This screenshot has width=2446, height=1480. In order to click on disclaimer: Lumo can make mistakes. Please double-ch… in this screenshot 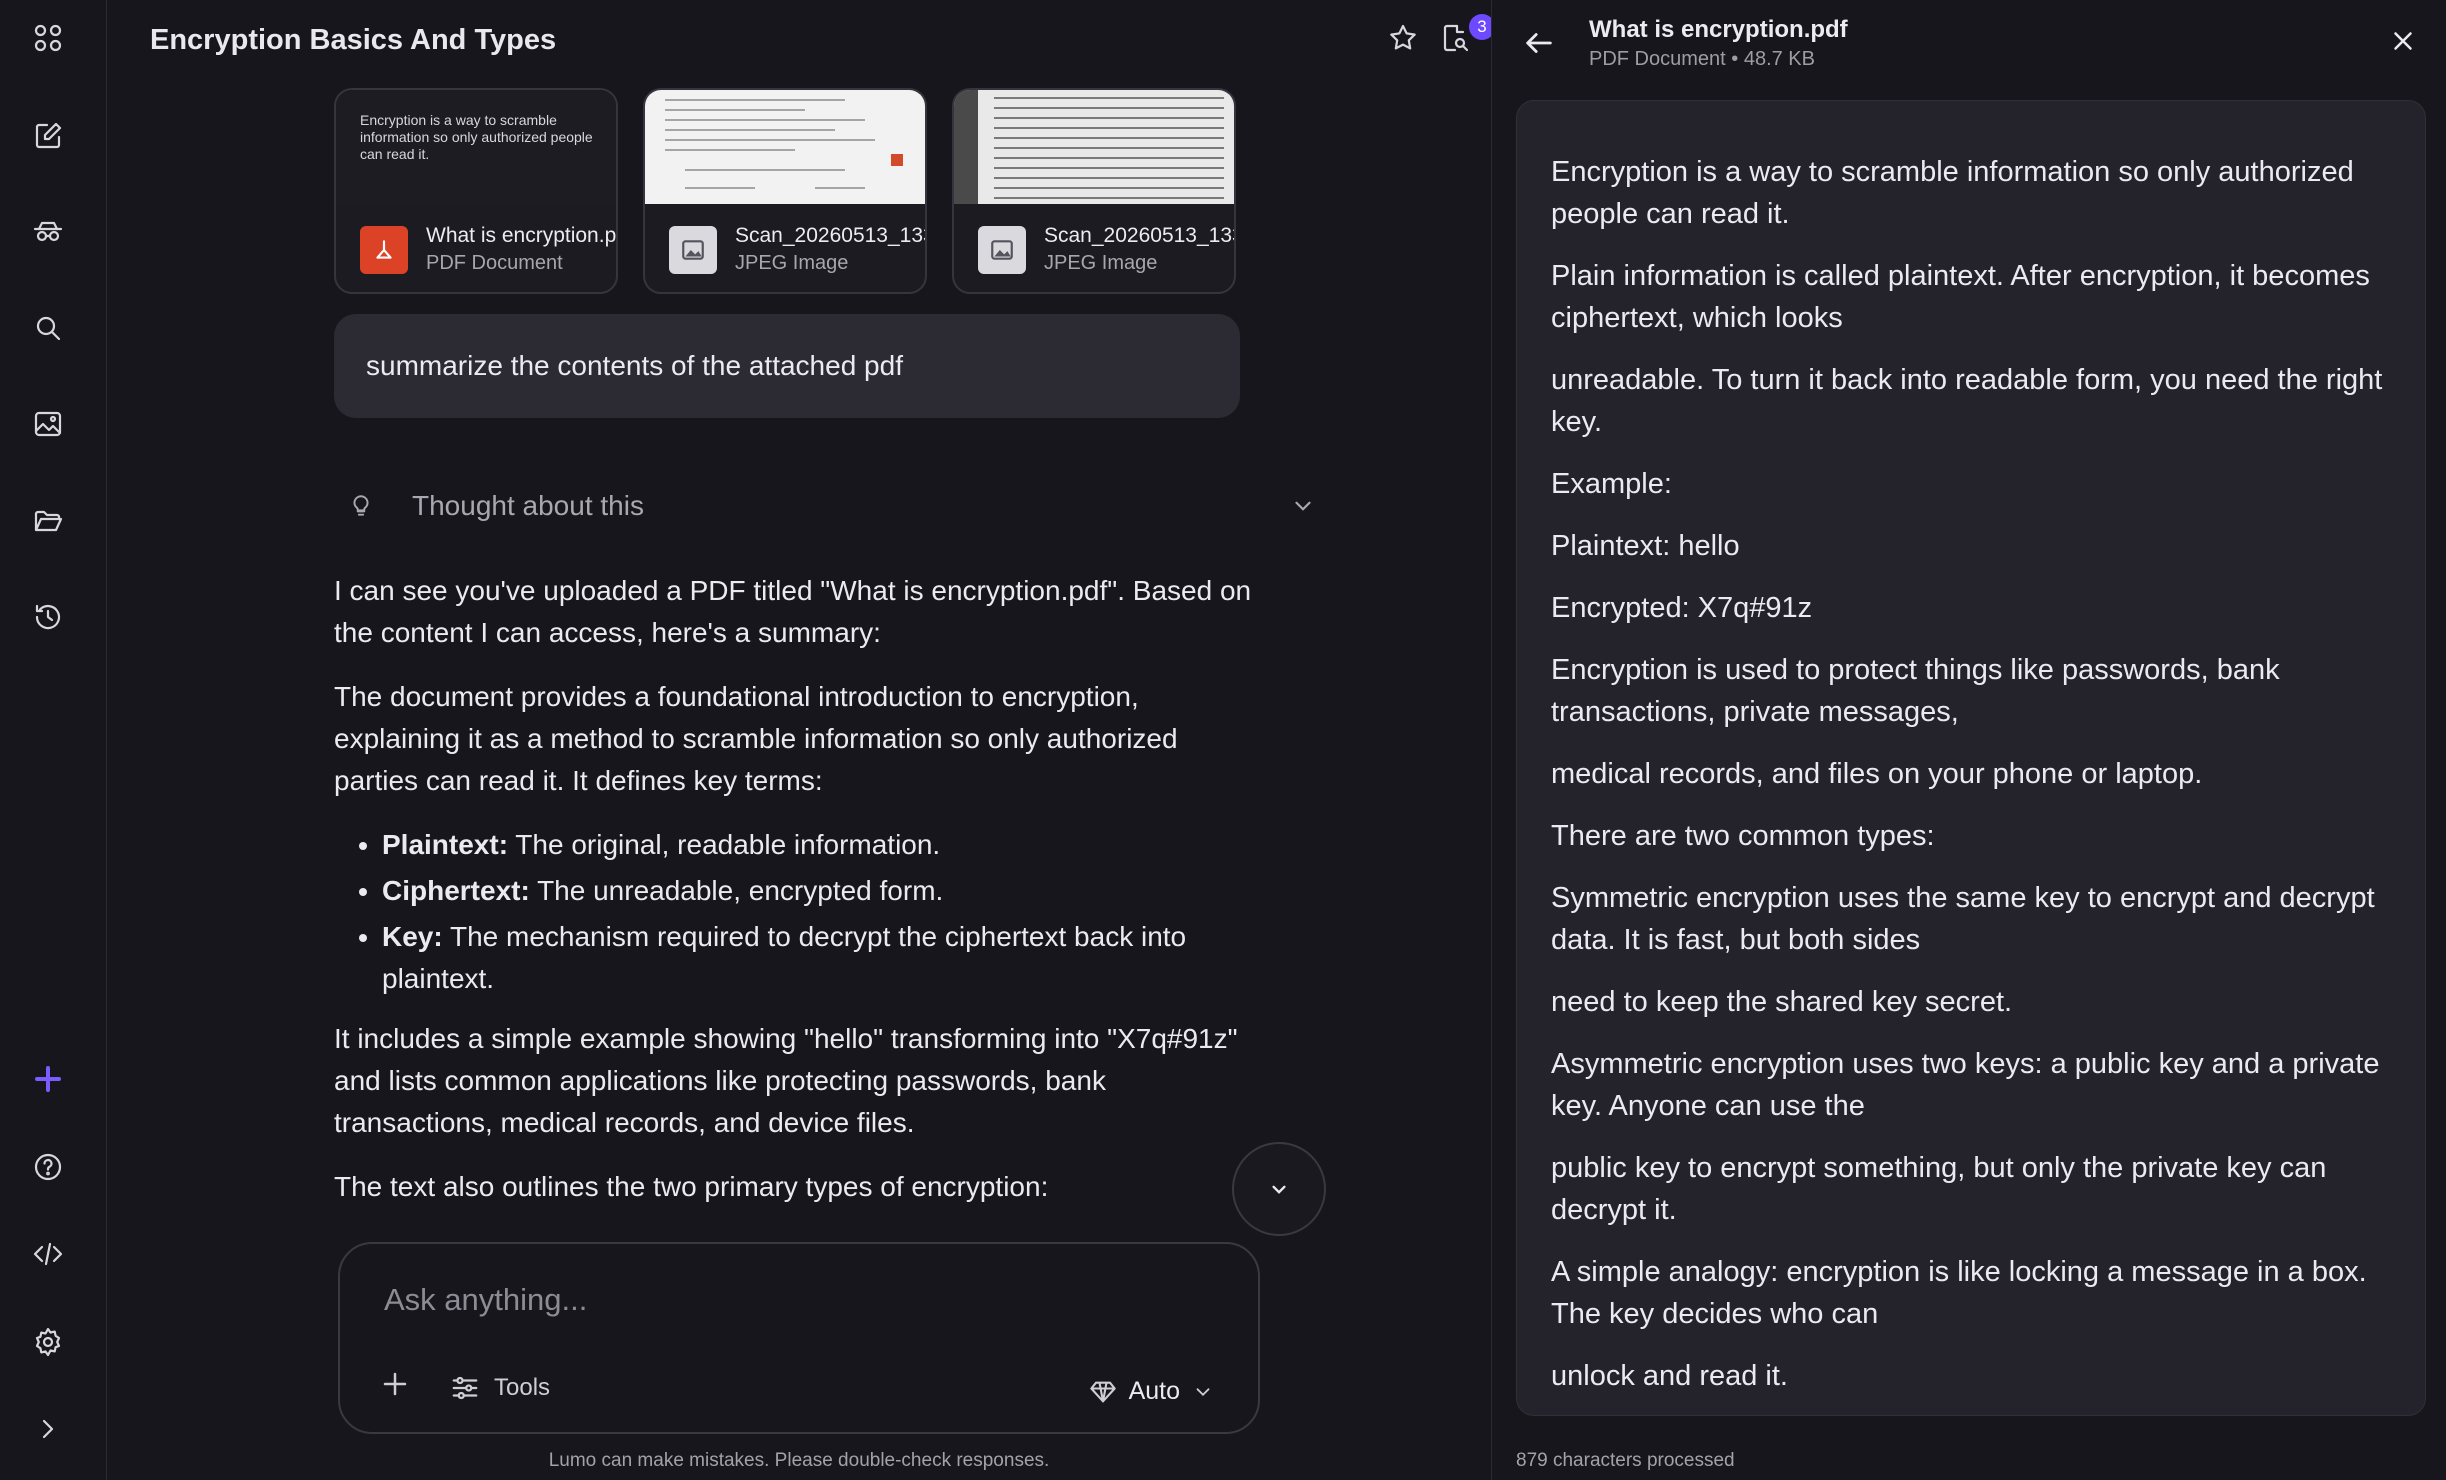, I will do `click(799, 1460)`.